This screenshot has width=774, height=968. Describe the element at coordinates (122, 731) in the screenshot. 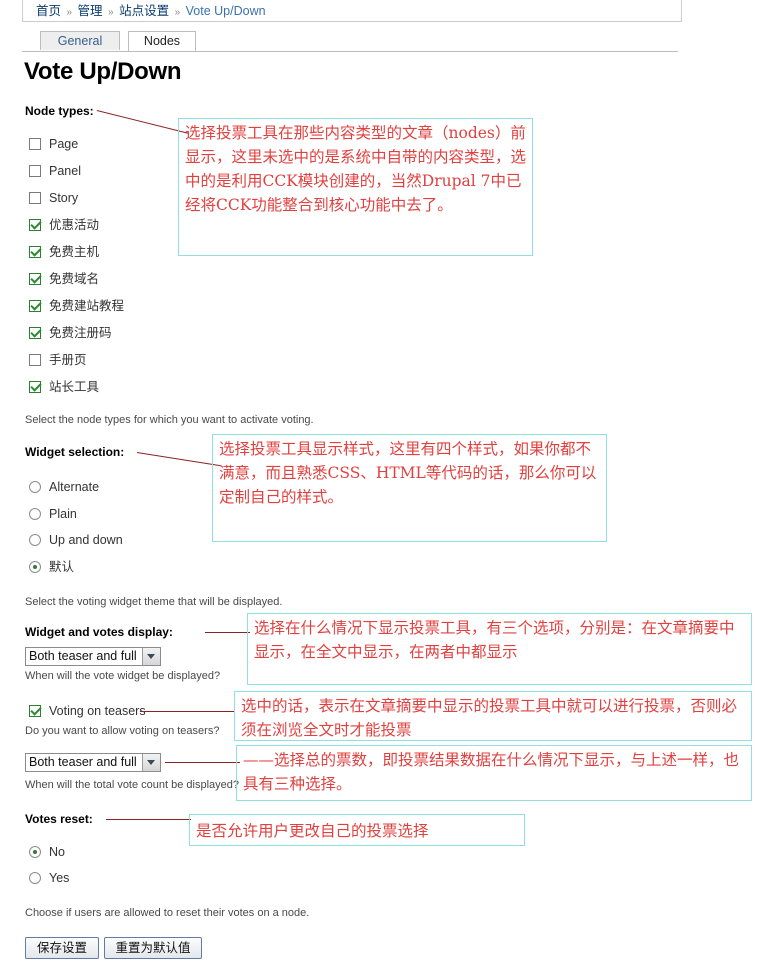

I see `teaser-description: Do you want to allow voting on teasers?` at that location.